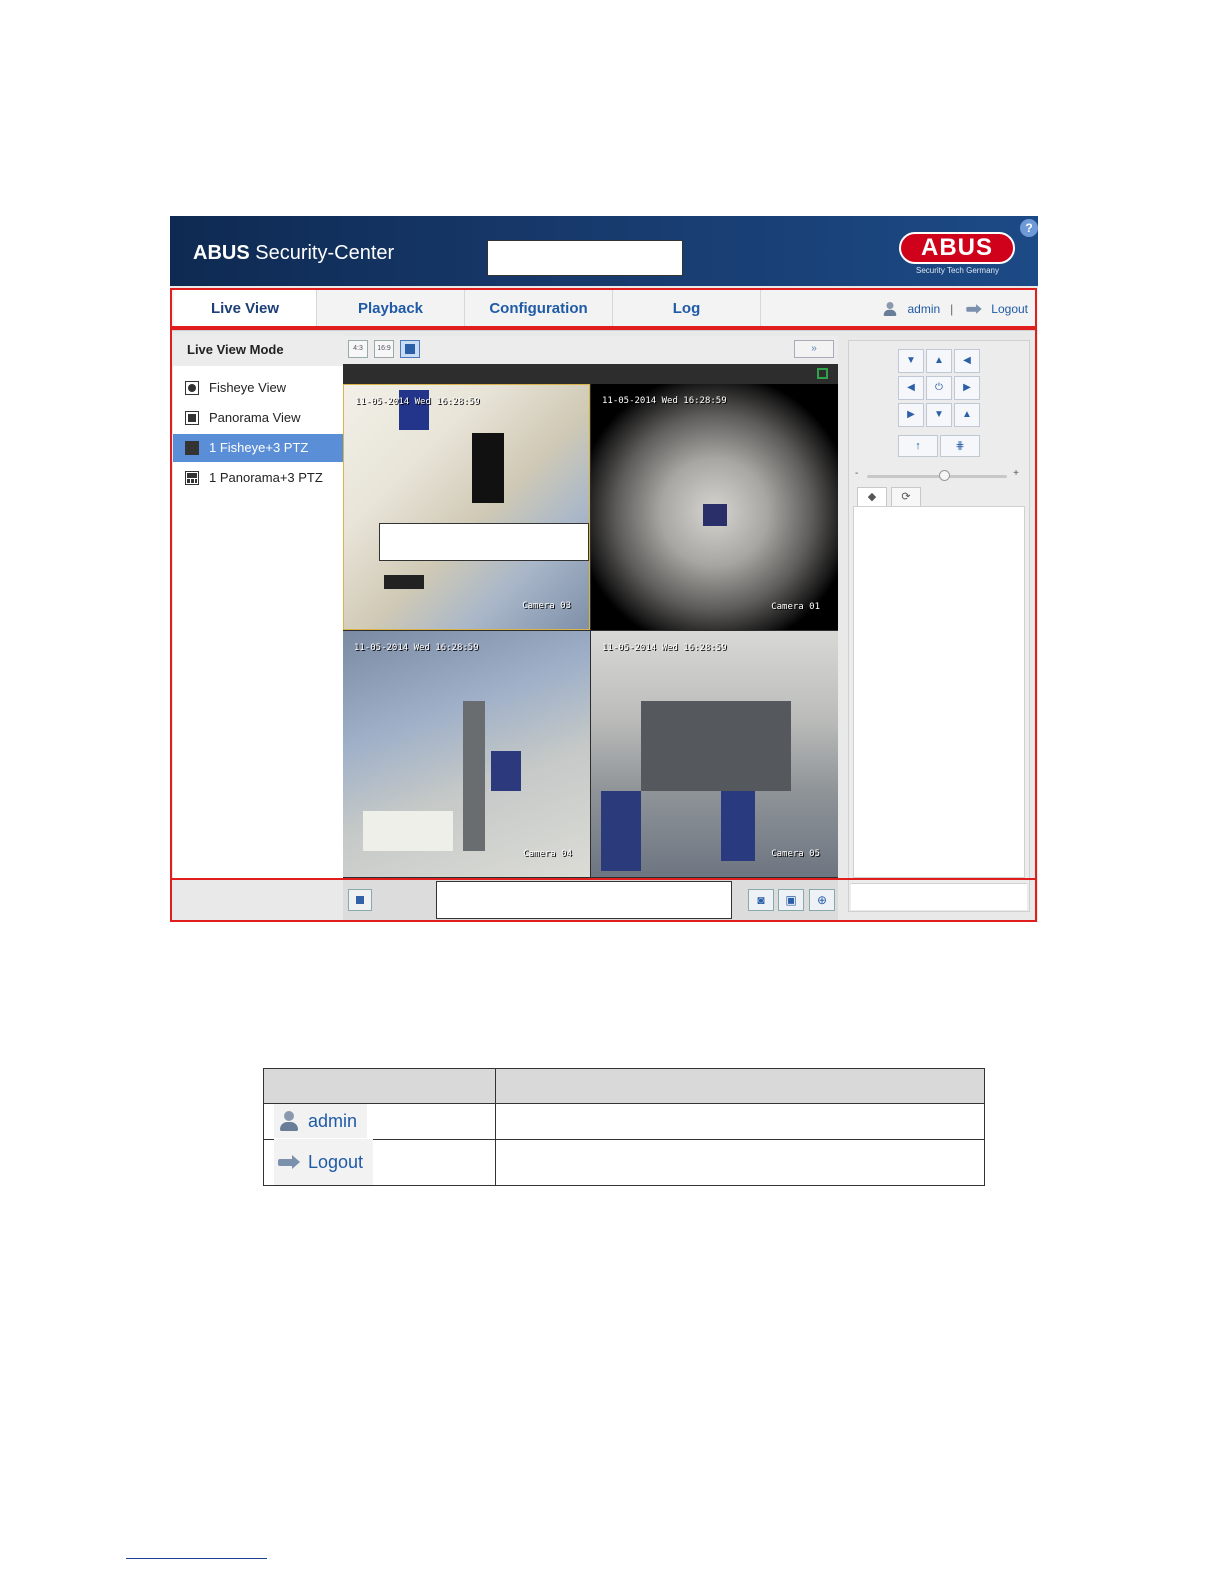  Describe the element at coordinates (196, 1558) in the screenshot. I see `footnote-rule` at that location.